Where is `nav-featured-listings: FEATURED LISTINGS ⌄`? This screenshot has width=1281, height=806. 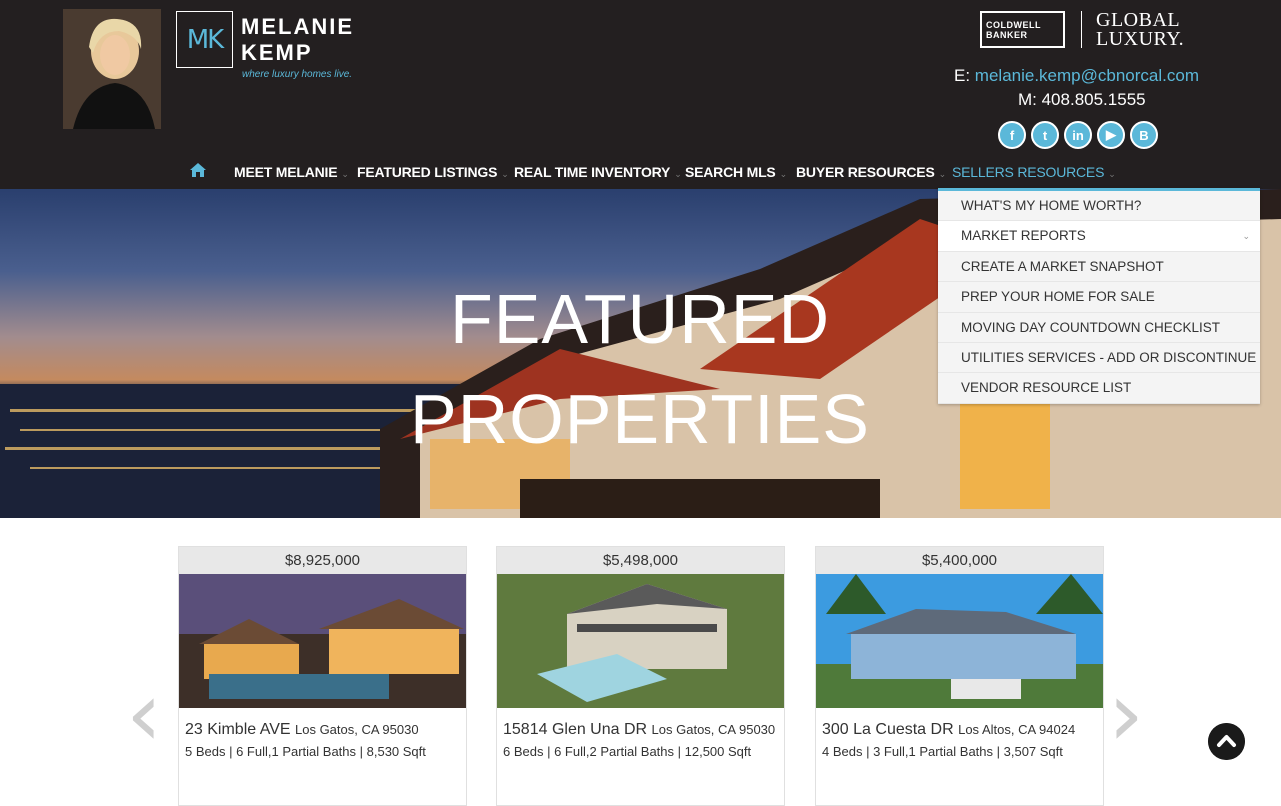
nav-featured-listings: FEATURED LISTINGS ⌄ is located at coordinates (433, 172).